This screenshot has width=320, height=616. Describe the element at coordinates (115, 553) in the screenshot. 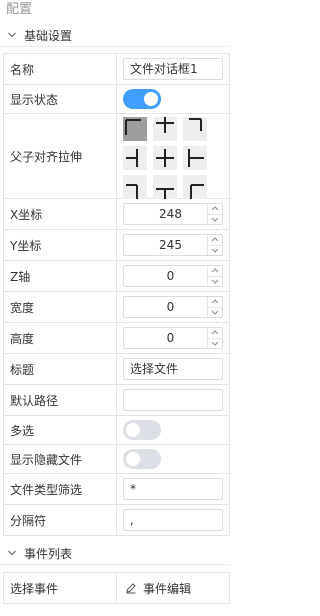

I see `events-section-header: 事件列表` at that location.